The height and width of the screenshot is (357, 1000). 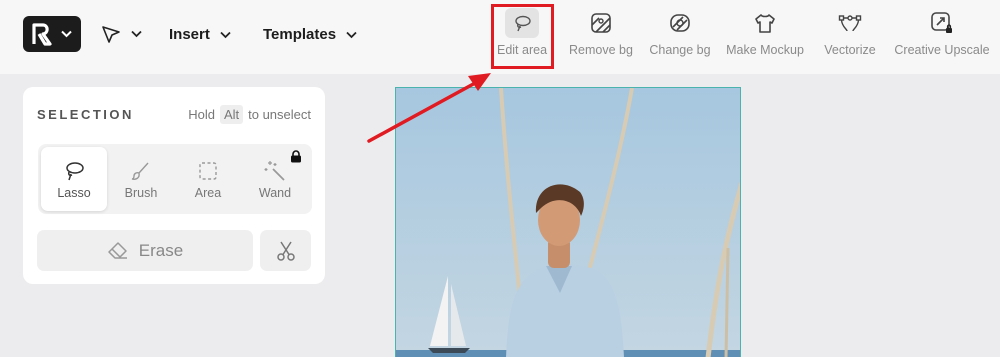 I want to click on mode-label: Wand, so click(x=275, y=193).